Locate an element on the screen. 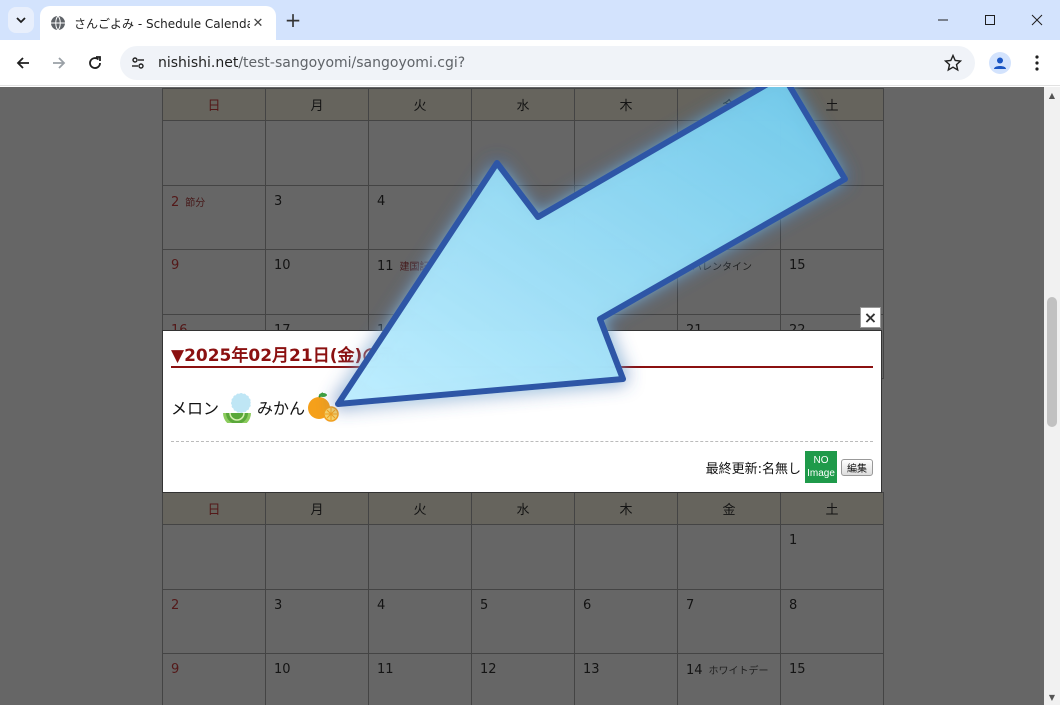  page-scrollbar: ▲ ▼ is located at coordinates (1052, 396).